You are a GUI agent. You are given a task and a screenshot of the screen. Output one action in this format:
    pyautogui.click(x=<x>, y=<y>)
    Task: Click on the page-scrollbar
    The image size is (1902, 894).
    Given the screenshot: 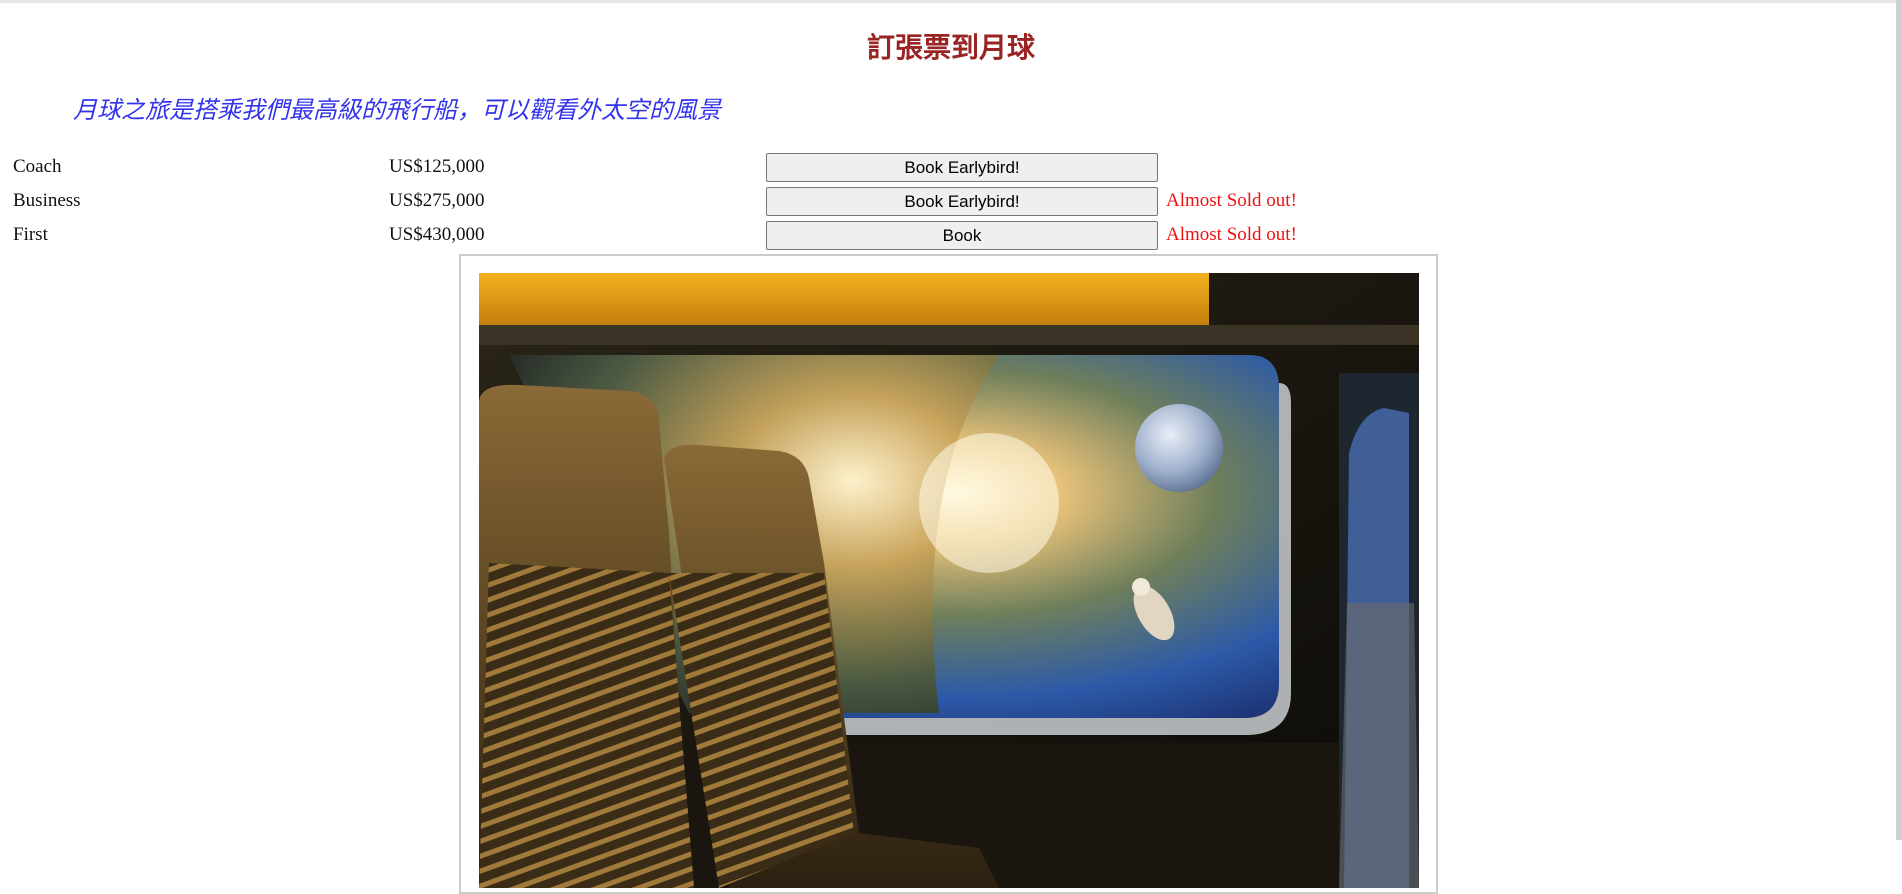 What is the action you would take?
    pyautogui.click(x=1899, y=420)
    